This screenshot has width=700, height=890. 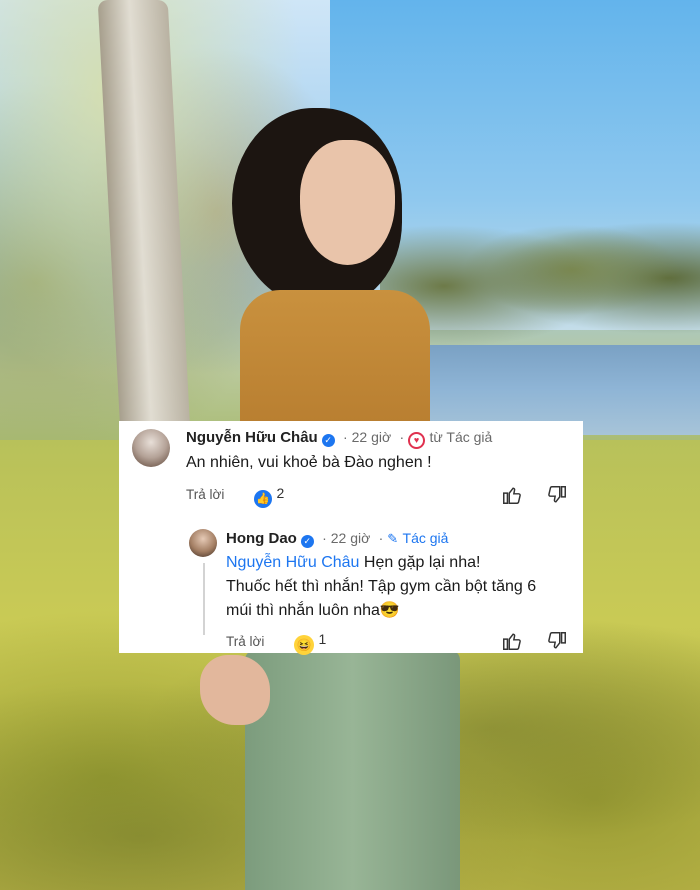 I want to click on comment-text: An nhiên, vui khoẻ bà Đào nghen !, so click(x=309, y=462).